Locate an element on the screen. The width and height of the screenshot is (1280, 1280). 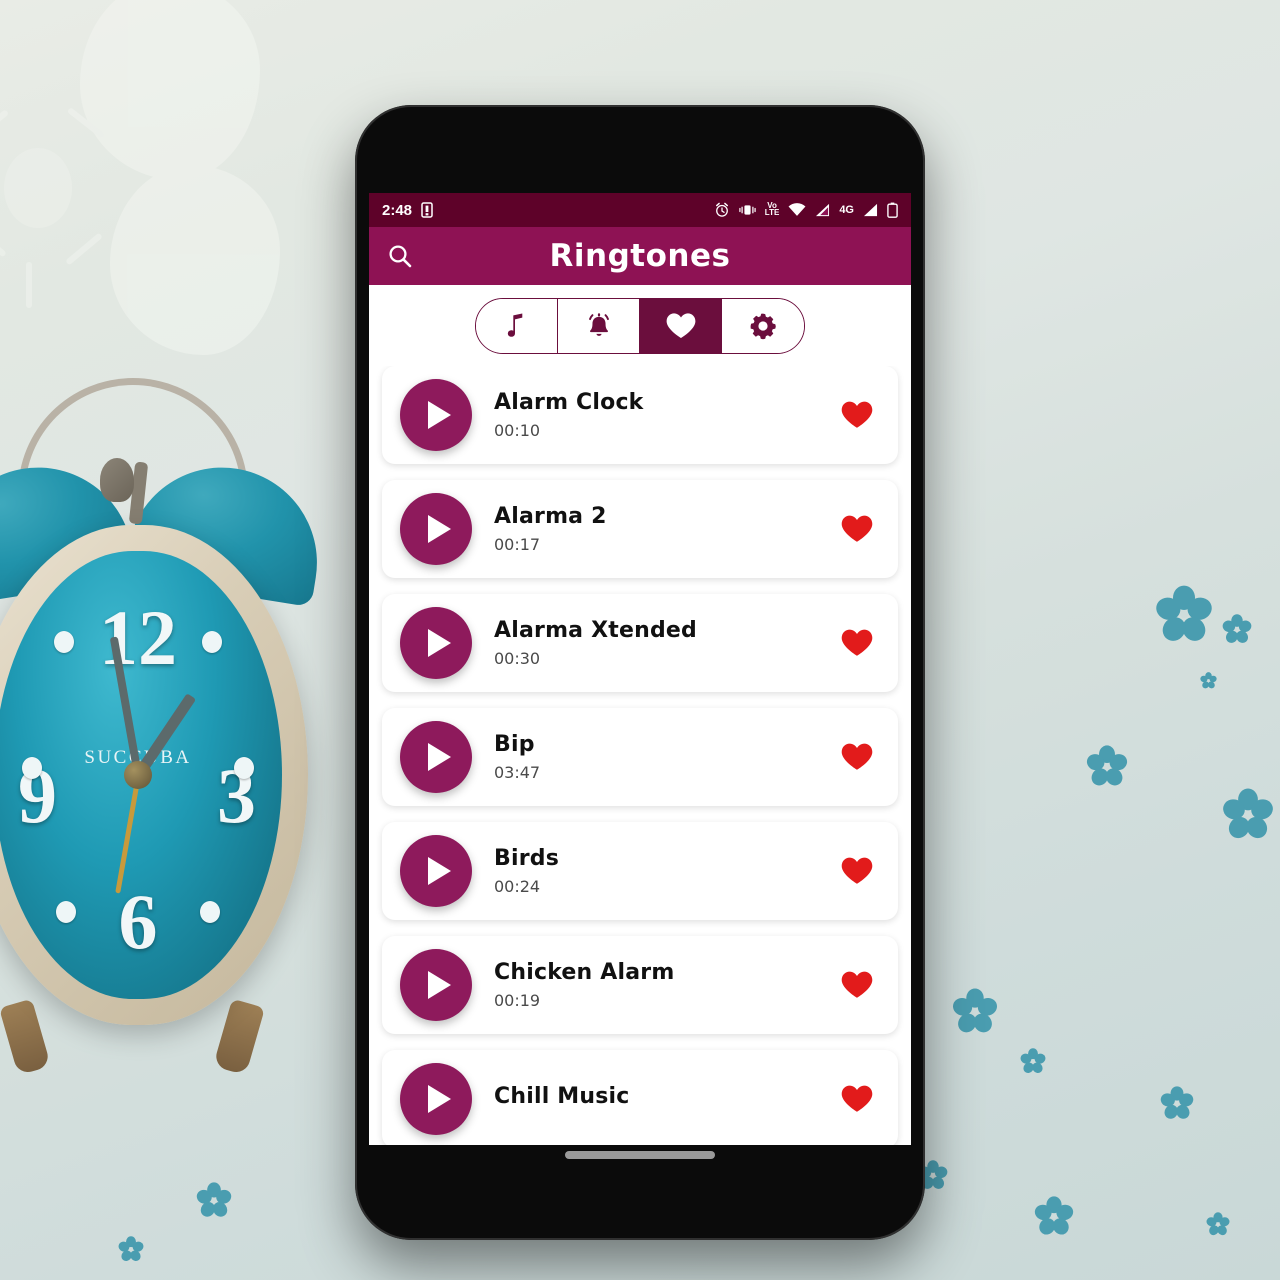
music-note-icon is located at coordinates (514, 325).